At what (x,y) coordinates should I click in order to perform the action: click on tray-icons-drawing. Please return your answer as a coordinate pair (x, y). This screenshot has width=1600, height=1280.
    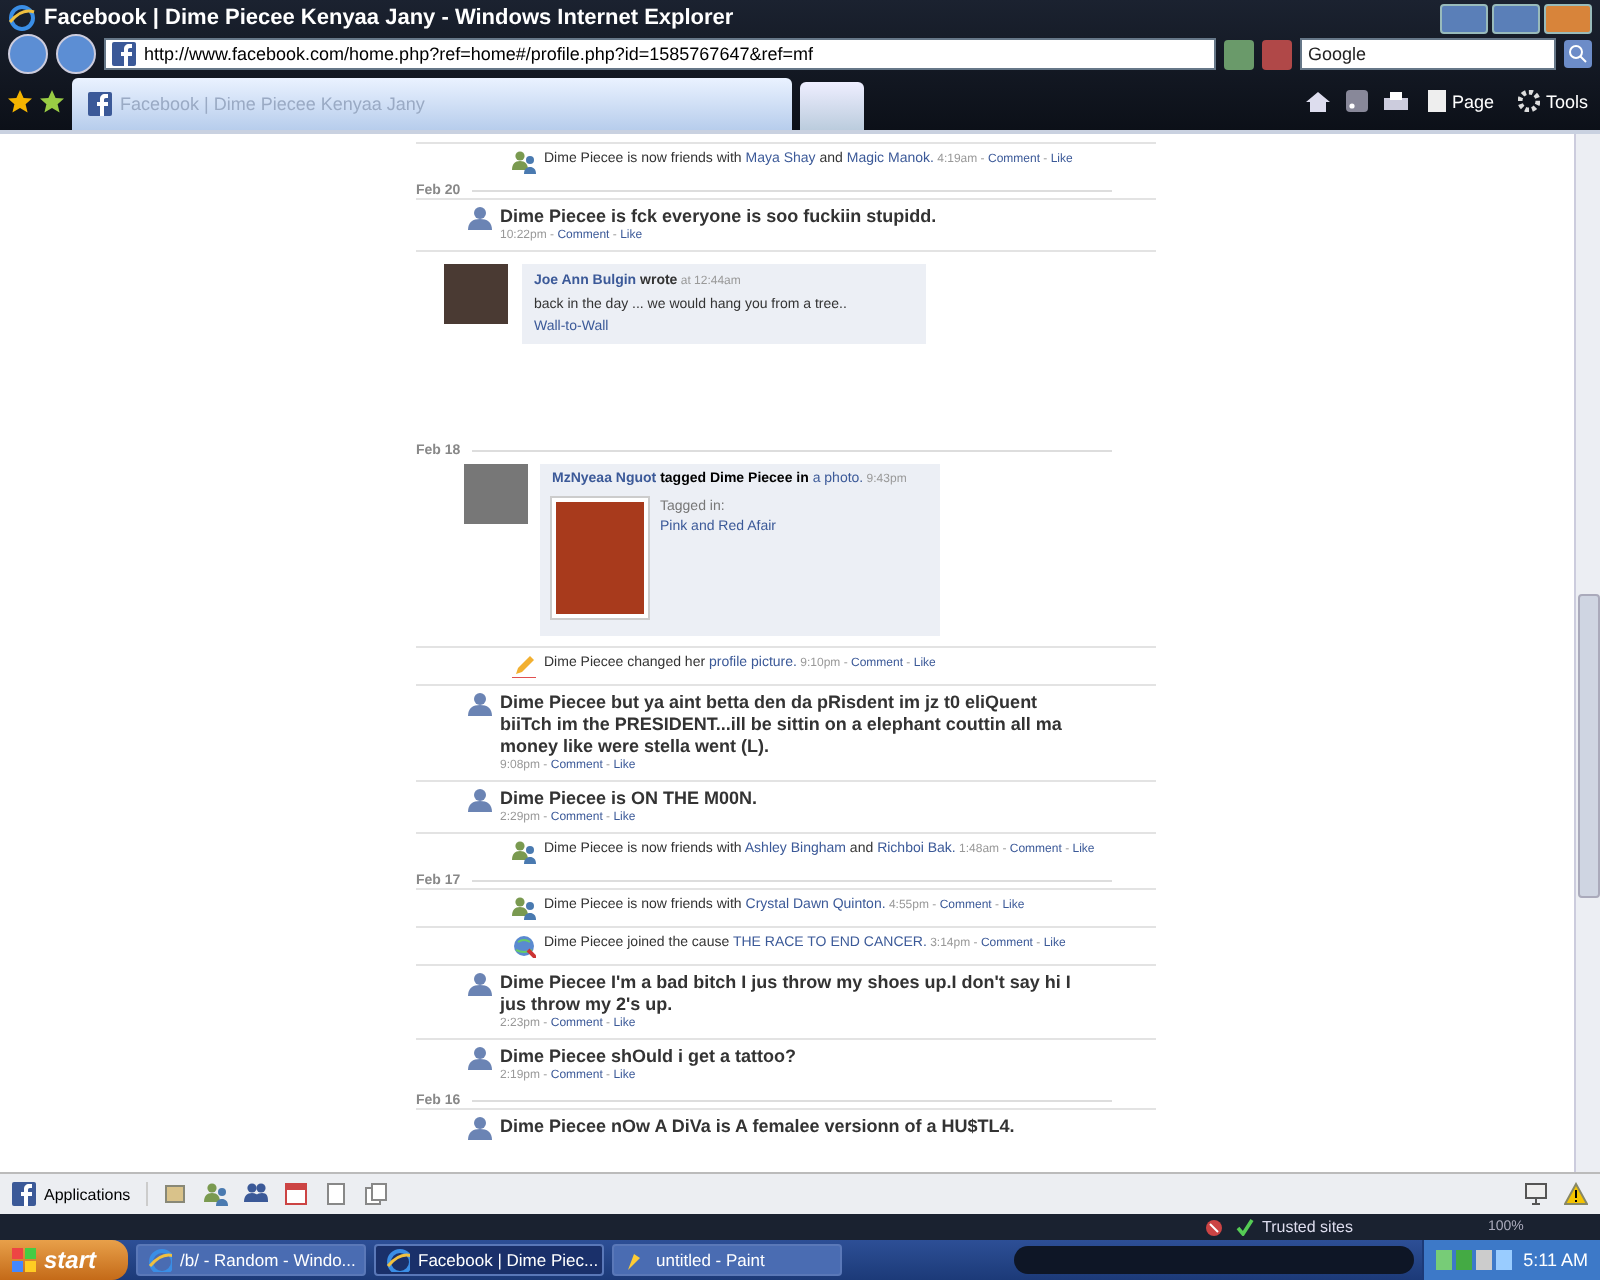
    Looking at the image, I should click on (1475, 1260).